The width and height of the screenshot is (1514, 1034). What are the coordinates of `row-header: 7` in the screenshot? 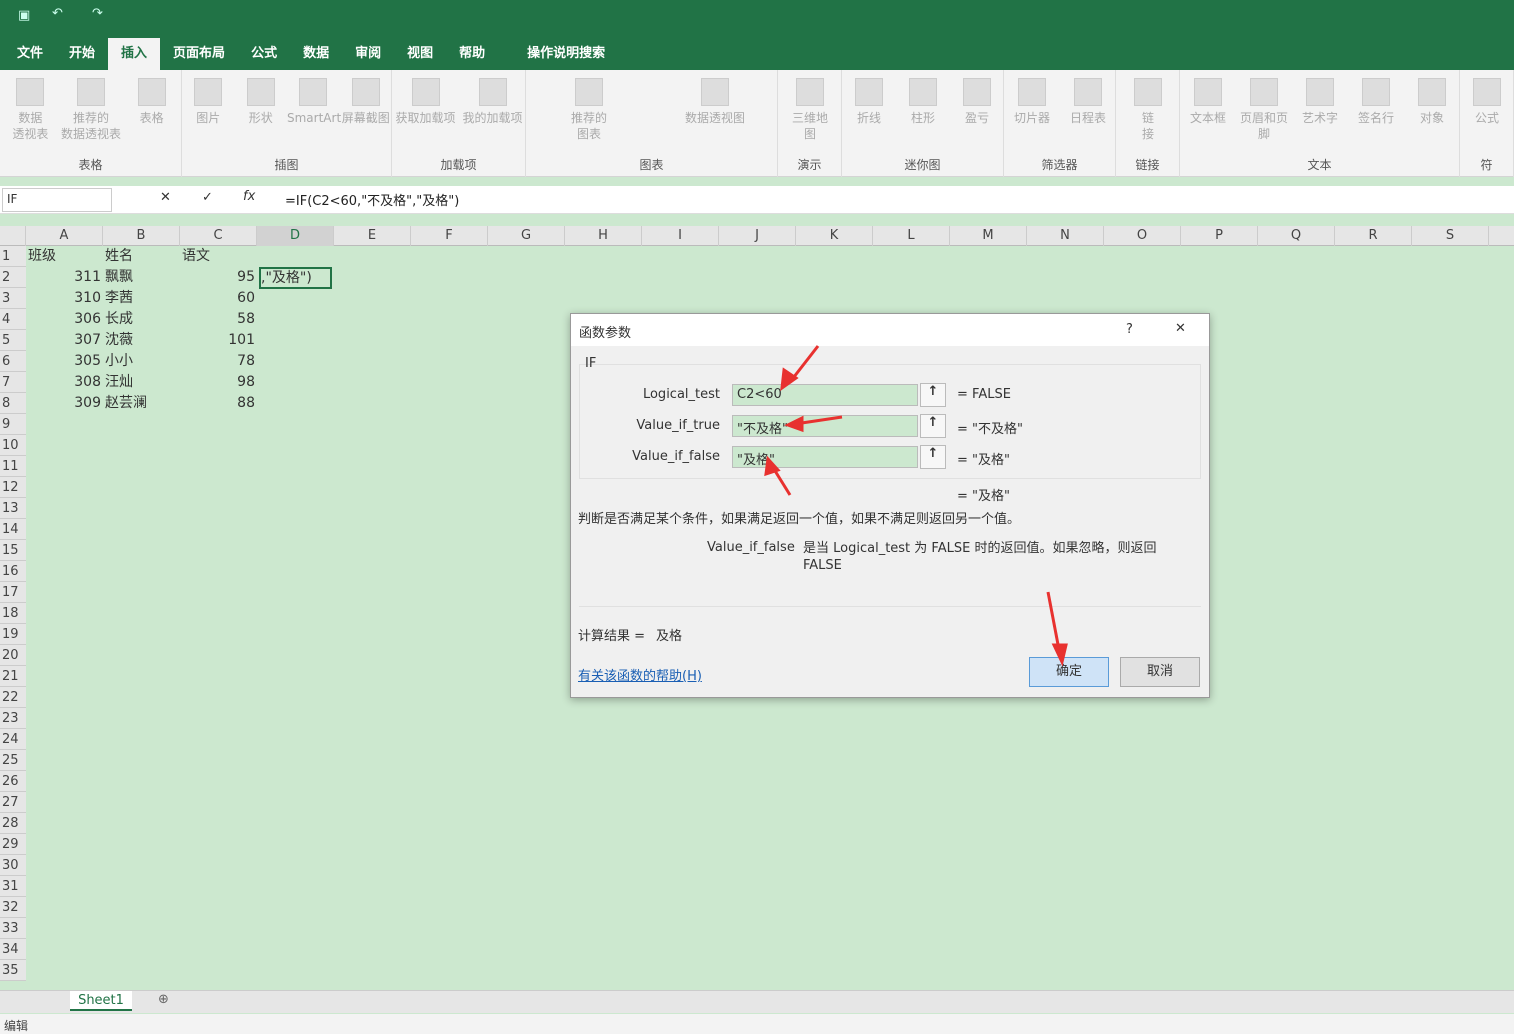 It's located at (13, 382).